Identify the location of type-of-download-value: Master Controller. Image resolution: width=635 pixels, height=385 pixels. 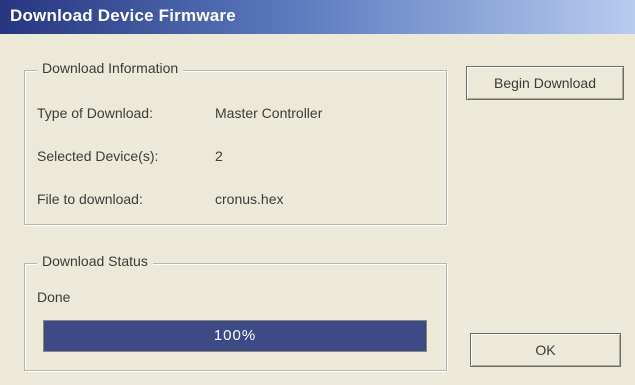
(269, 113).